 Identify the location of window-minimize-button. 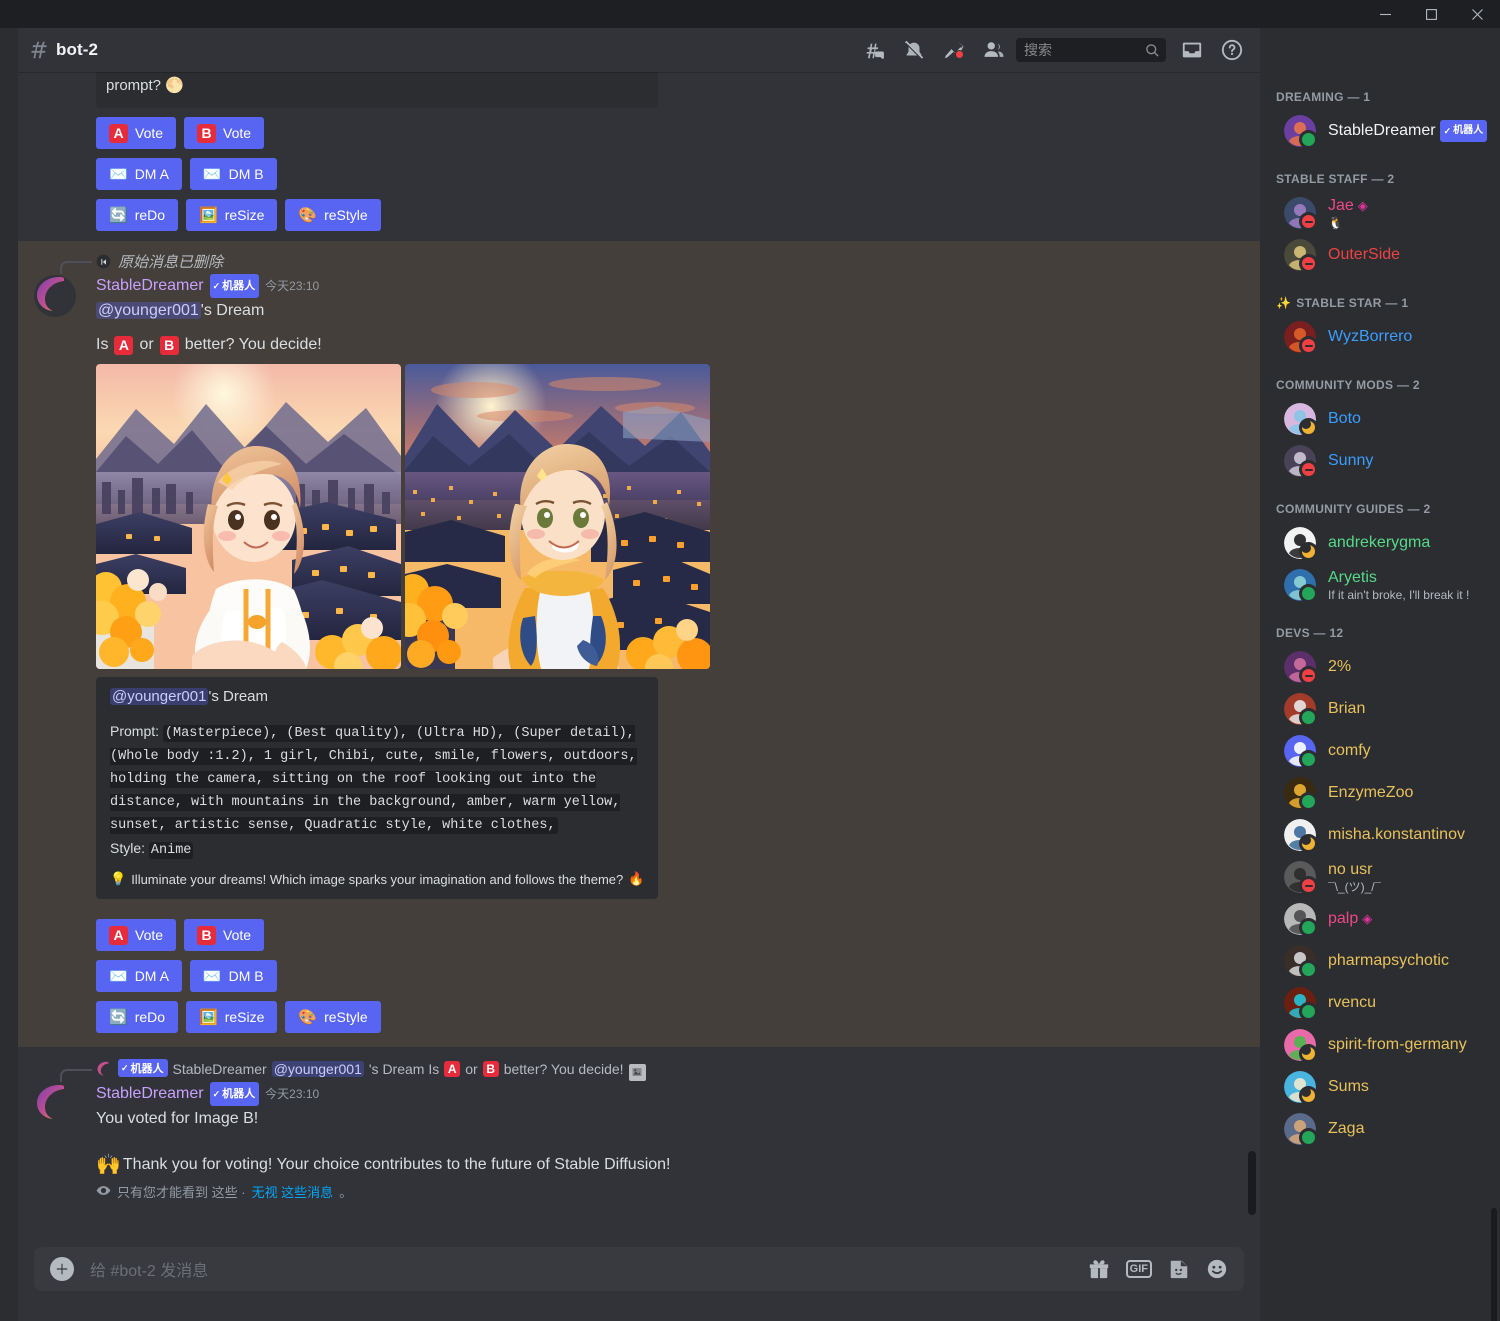
(1385, 14).